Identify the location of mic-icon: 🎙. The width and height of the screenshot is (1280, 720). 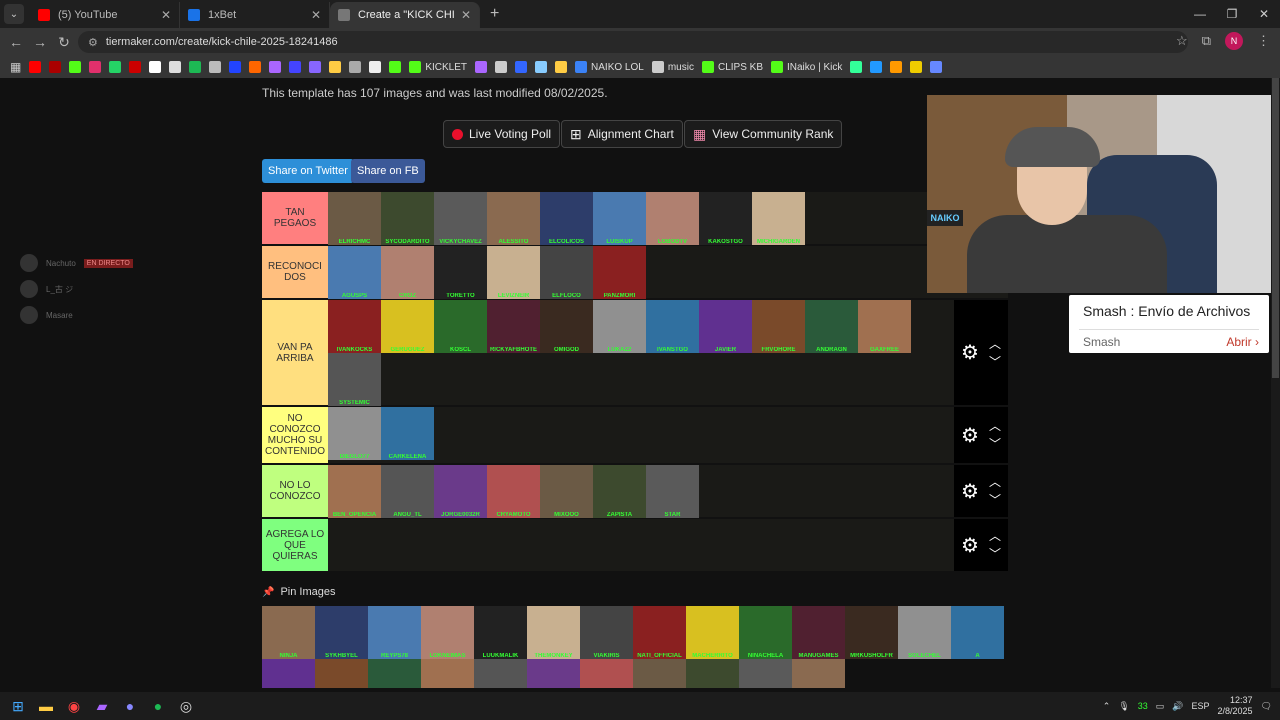
(1123, 706).